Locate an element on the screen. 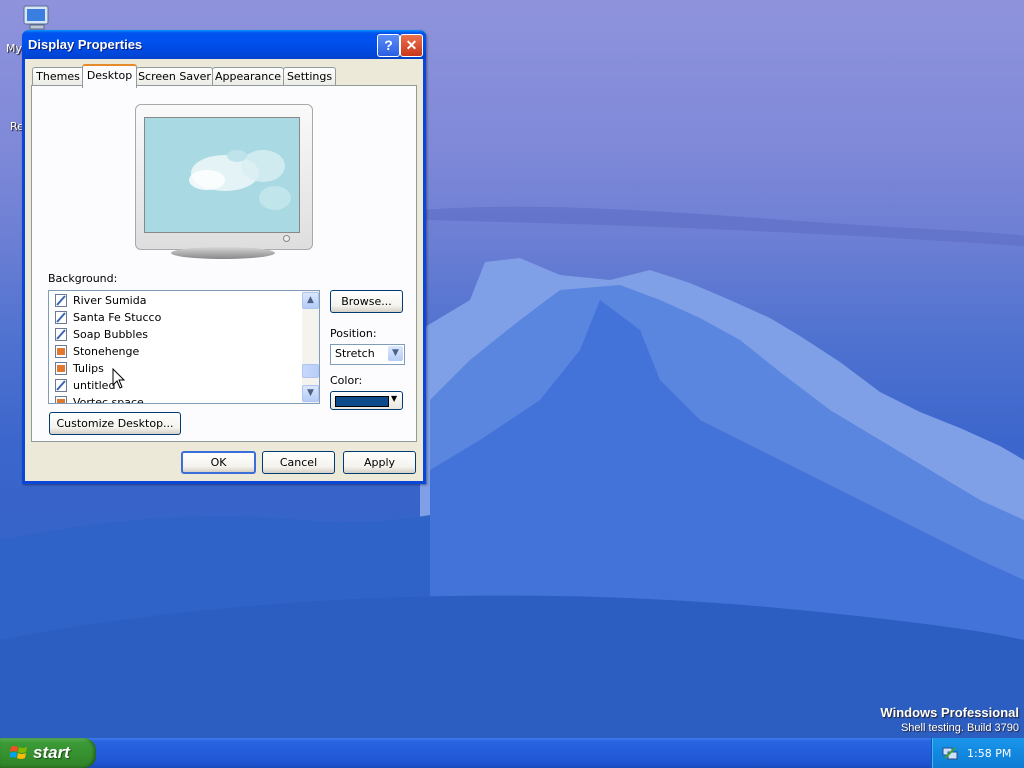 This screenshot has height=768, width=1024. ok-button: OK is located at coordinates (218, 462).